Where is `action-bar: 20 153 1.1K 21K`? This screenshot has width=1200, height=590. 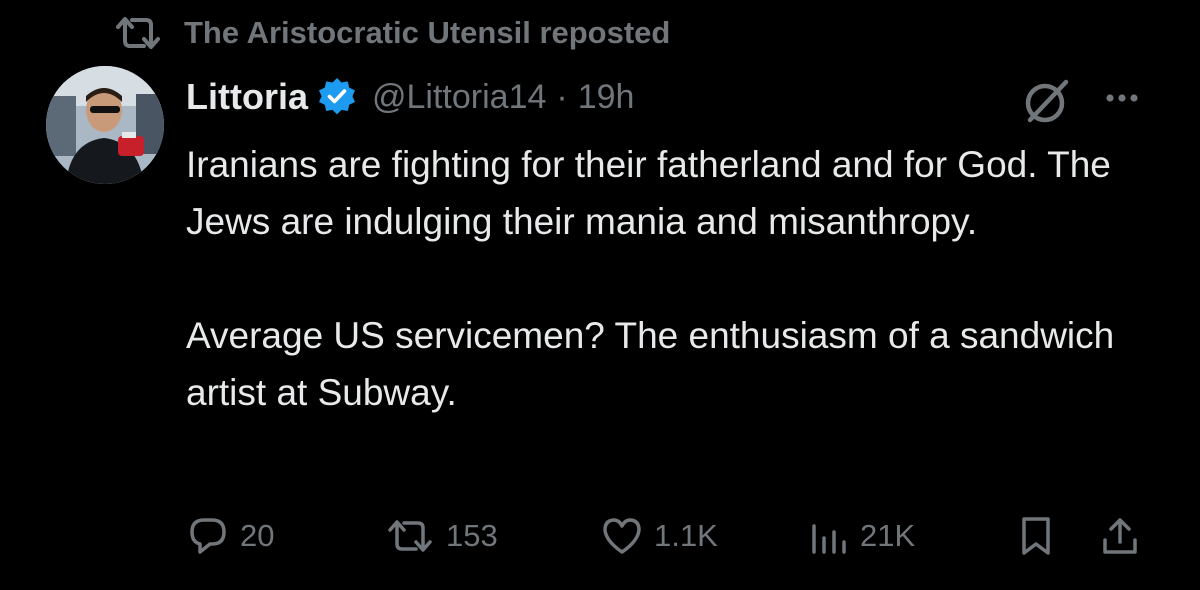 action-bar: 20 153 1.1K 21K is located at coordinates (671, 536).